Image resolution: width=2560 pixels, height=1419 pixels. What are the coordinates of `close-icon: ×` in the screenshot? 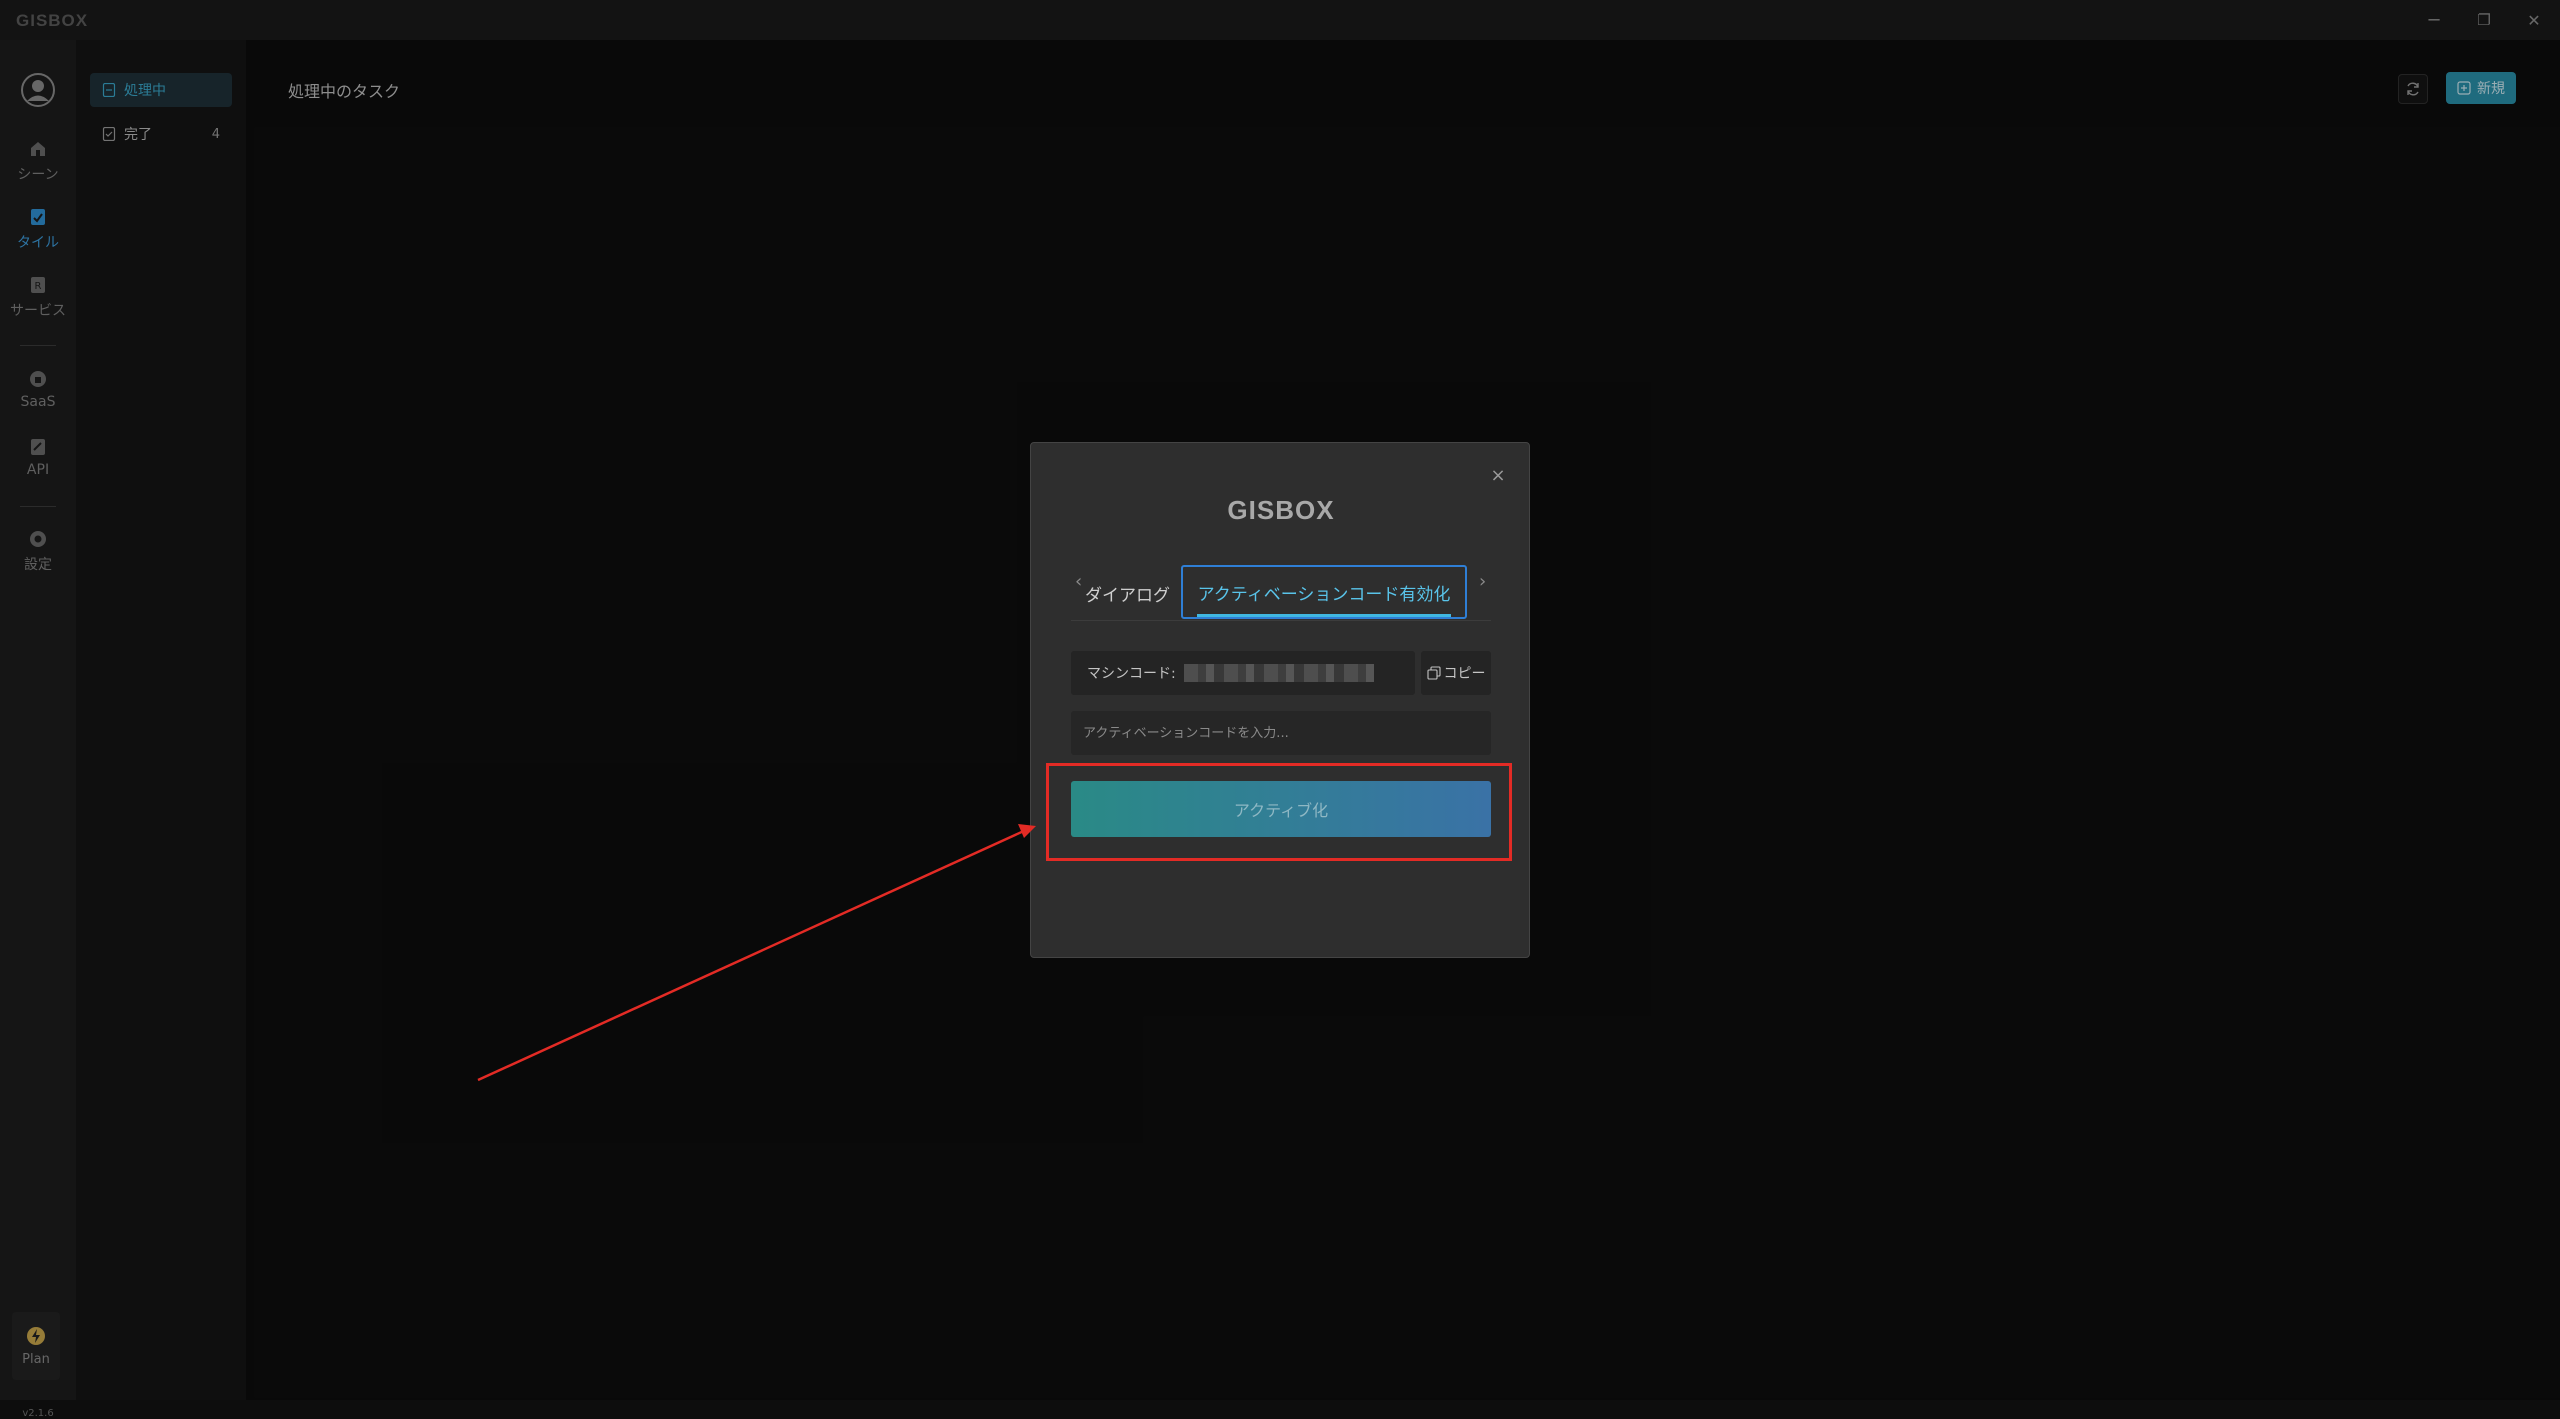 It's located at (1498, 476).